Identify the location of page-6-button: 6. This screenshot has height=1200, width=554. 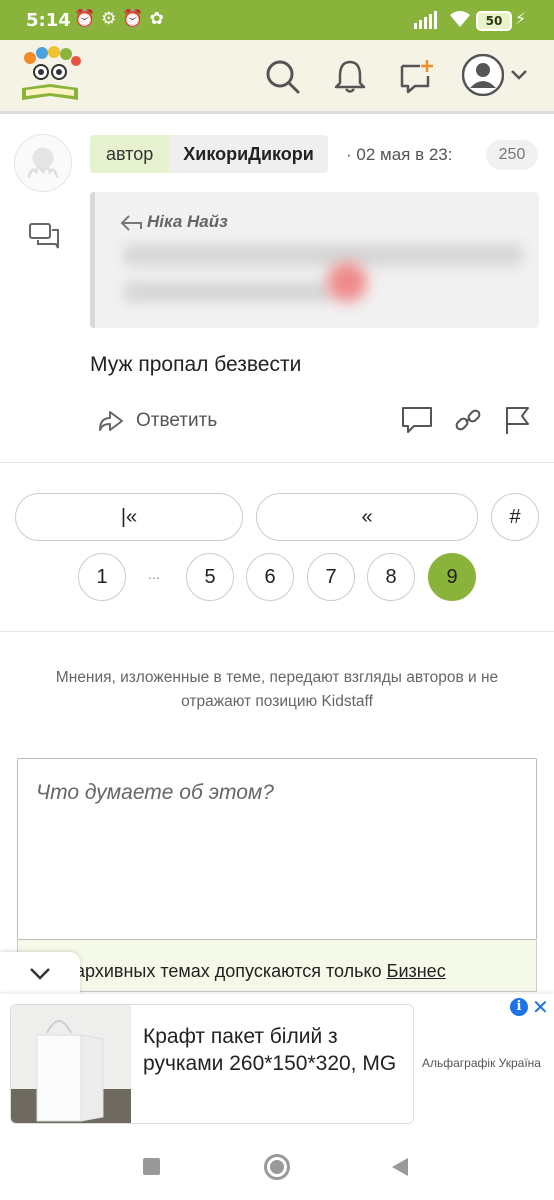
(270, 577).